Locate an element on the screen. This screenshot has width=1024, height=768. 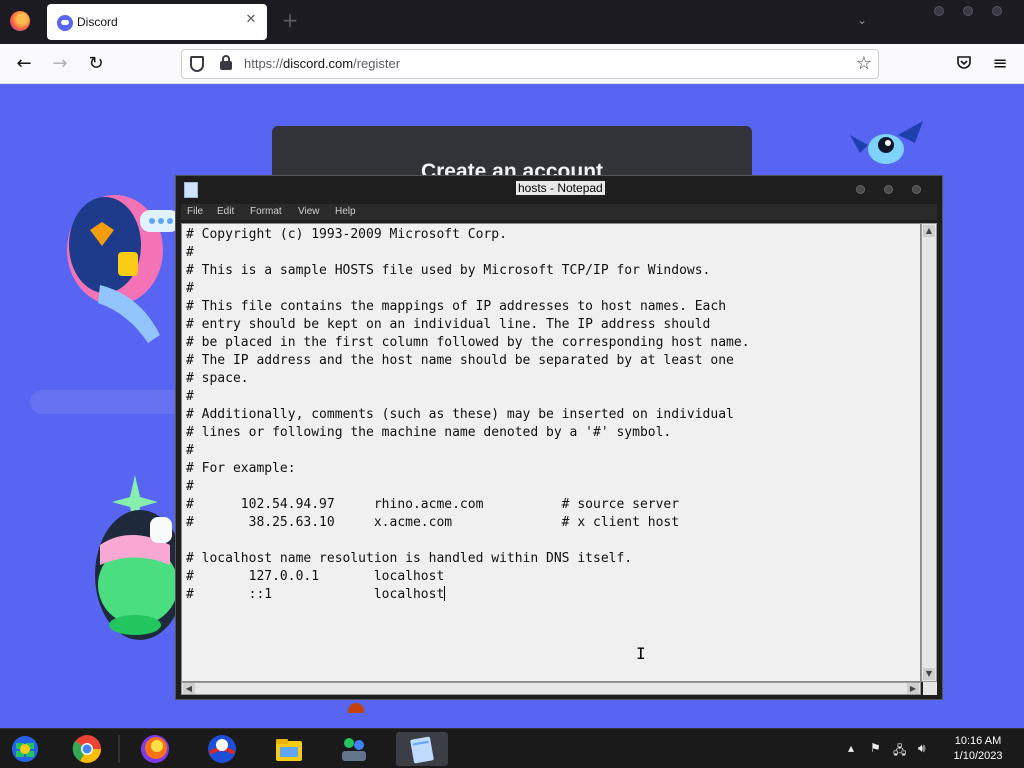
text-caret is located at coordinates (445, 593).